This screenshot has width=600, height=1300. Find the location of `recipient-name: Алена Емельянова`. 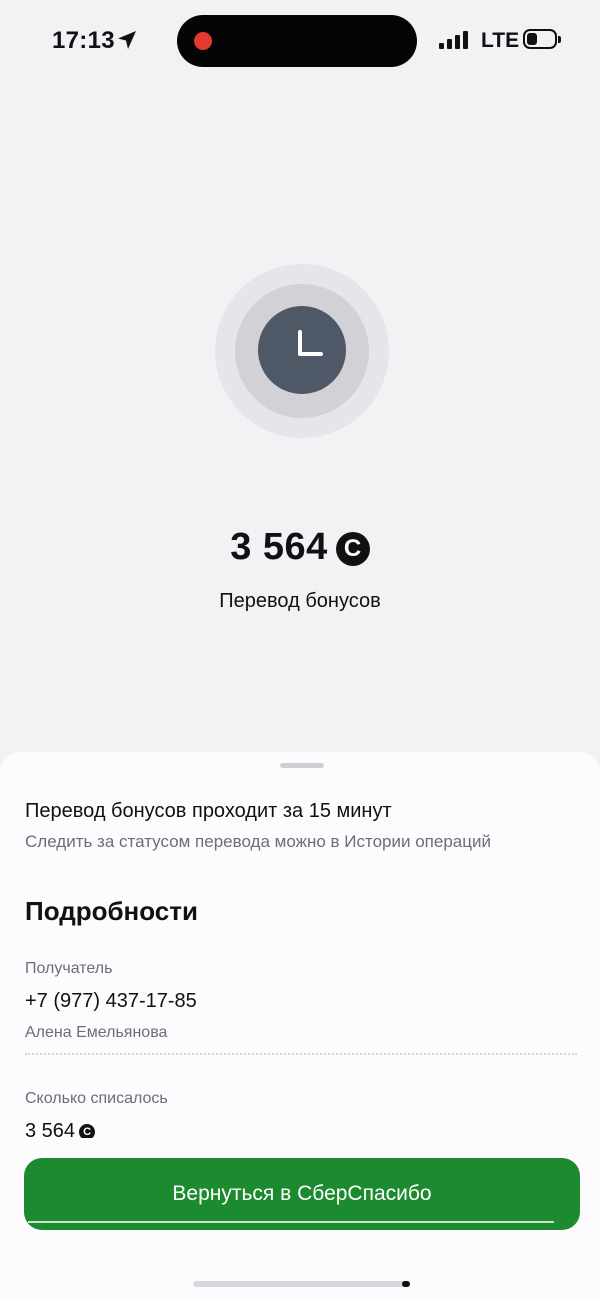

recipient-name: Алена Емельянова is located at coordinates (96, 1032).